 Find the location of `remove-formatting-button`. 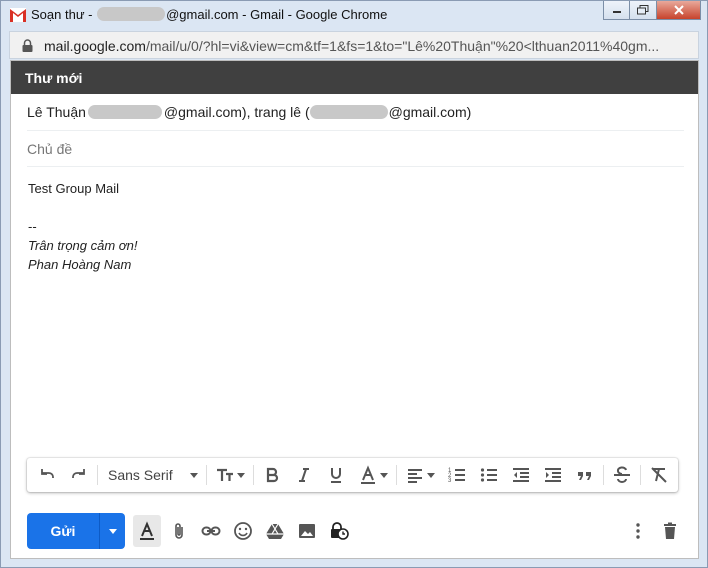

remove-formatting-button is located at coordinates (659, 475).